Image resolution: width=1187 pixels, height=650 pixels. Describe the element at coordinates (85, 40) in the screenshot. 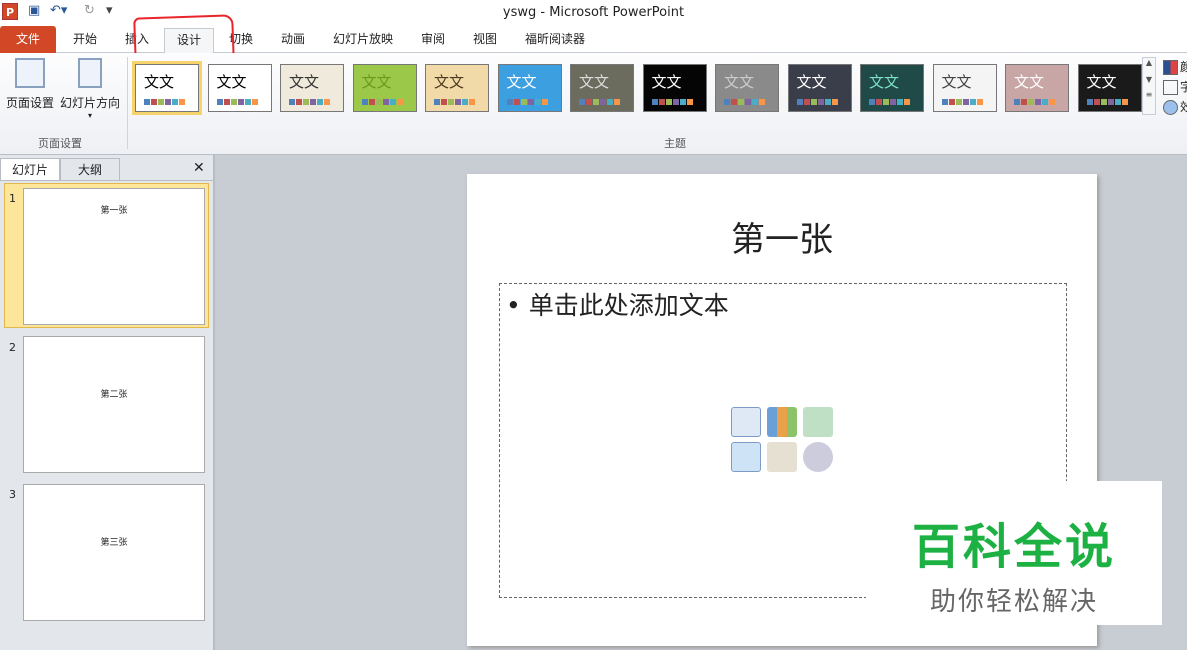

I see `tab-home: 开始` at that location.